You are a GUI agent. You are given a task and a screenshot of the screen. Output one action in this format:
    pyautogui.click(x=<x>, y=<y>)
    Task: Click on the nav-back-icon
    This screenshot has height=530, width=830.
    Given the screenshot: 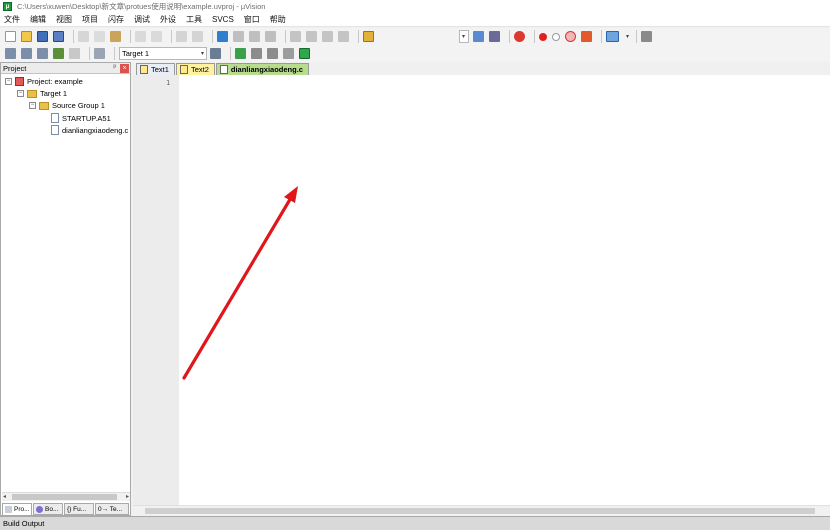 What is the action you would take?
    pyautogui.click(x=181, y=36)
    